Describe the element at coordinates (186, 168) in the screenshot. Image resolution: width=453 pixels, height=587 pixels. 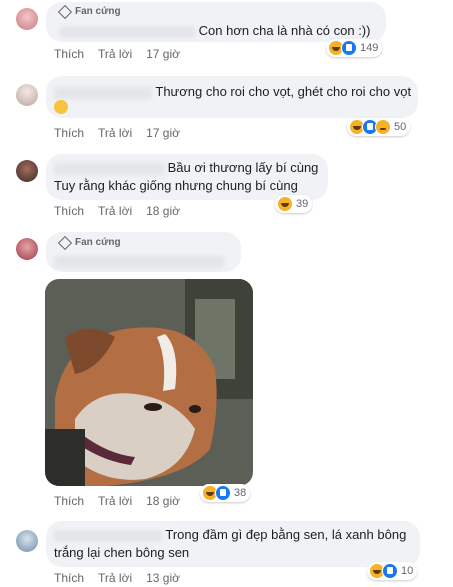
I see `comment-text-line1: Bầu ơi thương lấy bí cùng` at that location.